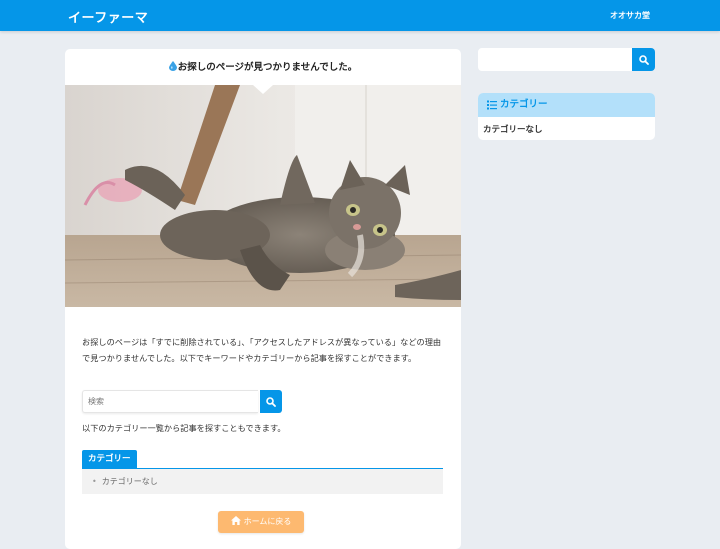  Describe the element at coordinates (263, 89) in the screenshot. I see `image-notch` at that location.